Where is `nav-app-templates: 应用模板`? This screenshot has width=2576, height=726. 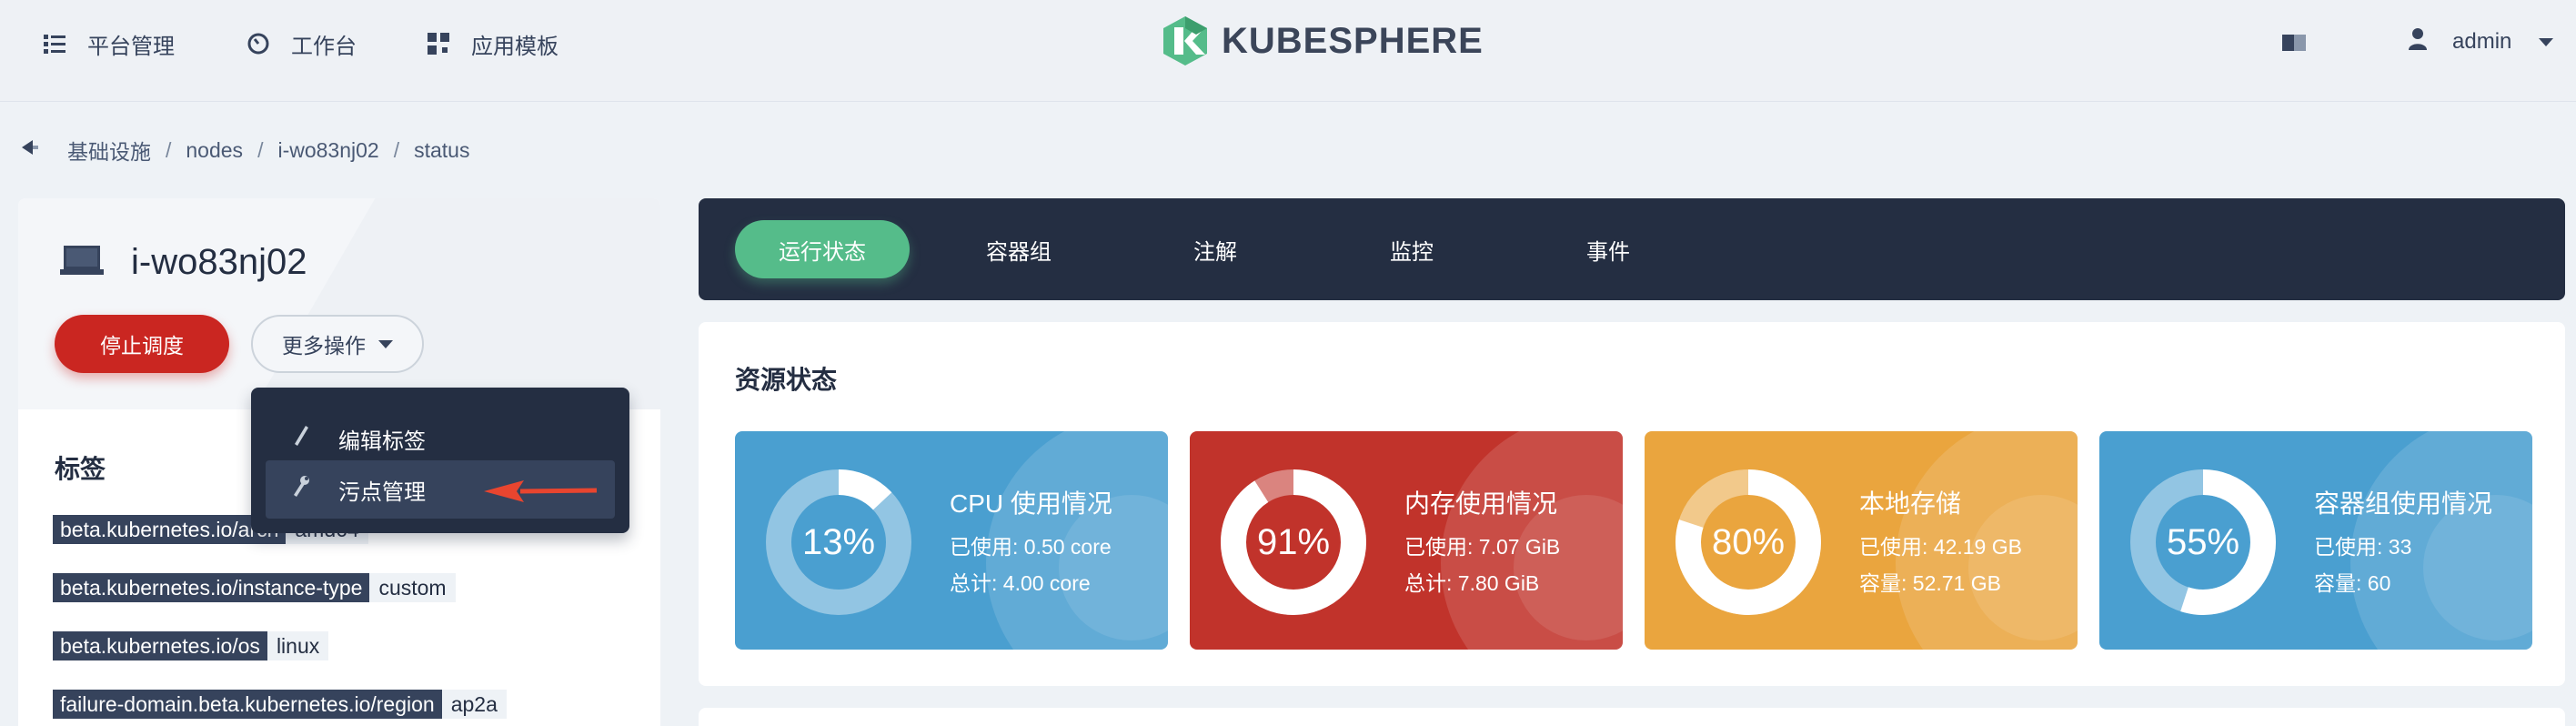 nav-app-templates: 应用模板 is located at coordinates (492, 43).